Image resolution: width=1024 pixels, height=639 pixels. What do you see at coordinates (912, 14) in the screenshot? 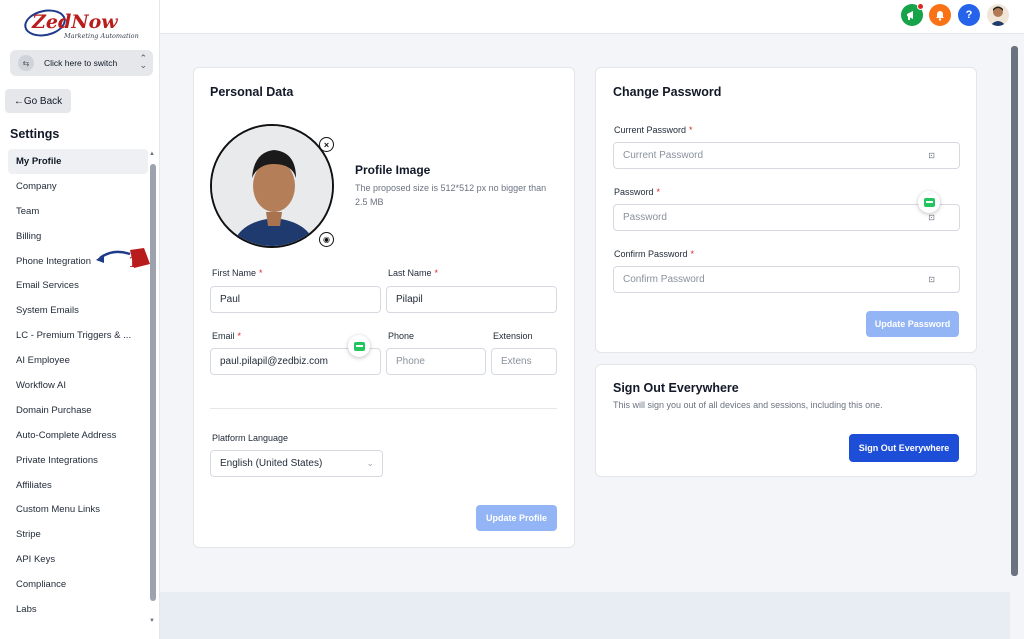
I see `megaphone-icon` at bounding box center [912, 14].